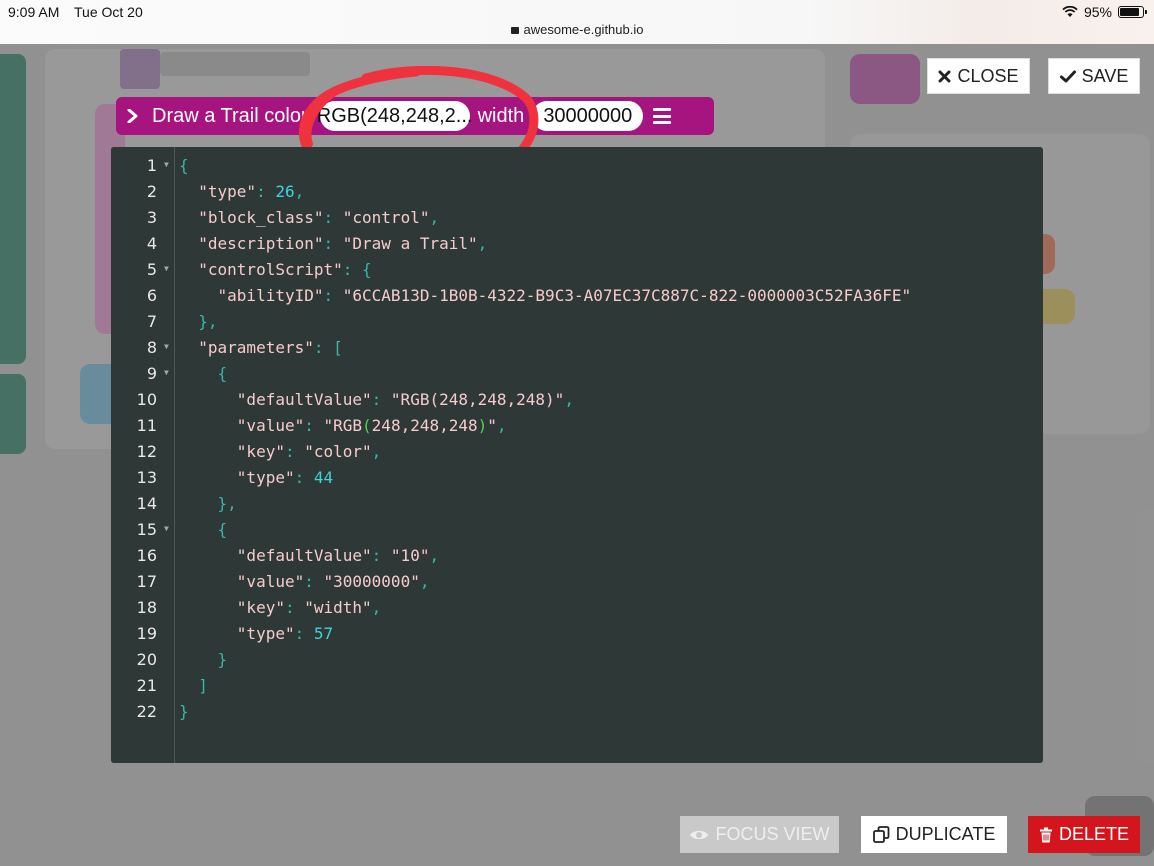 The width and height of the screenshot is (1154, 866). What do you see at coordinates (577, 247) in the screenshot?
I see `code-line: 4 "description": "Draw a Trail",` at bounding box center [577, 247].